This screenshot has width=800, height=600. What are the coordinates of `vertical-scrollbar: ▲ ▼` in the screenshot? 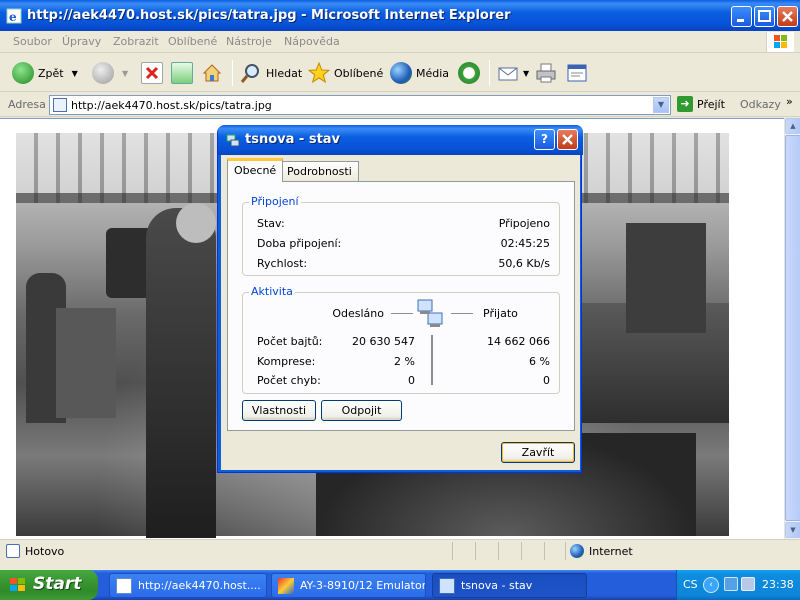 It's located at (792, 328).